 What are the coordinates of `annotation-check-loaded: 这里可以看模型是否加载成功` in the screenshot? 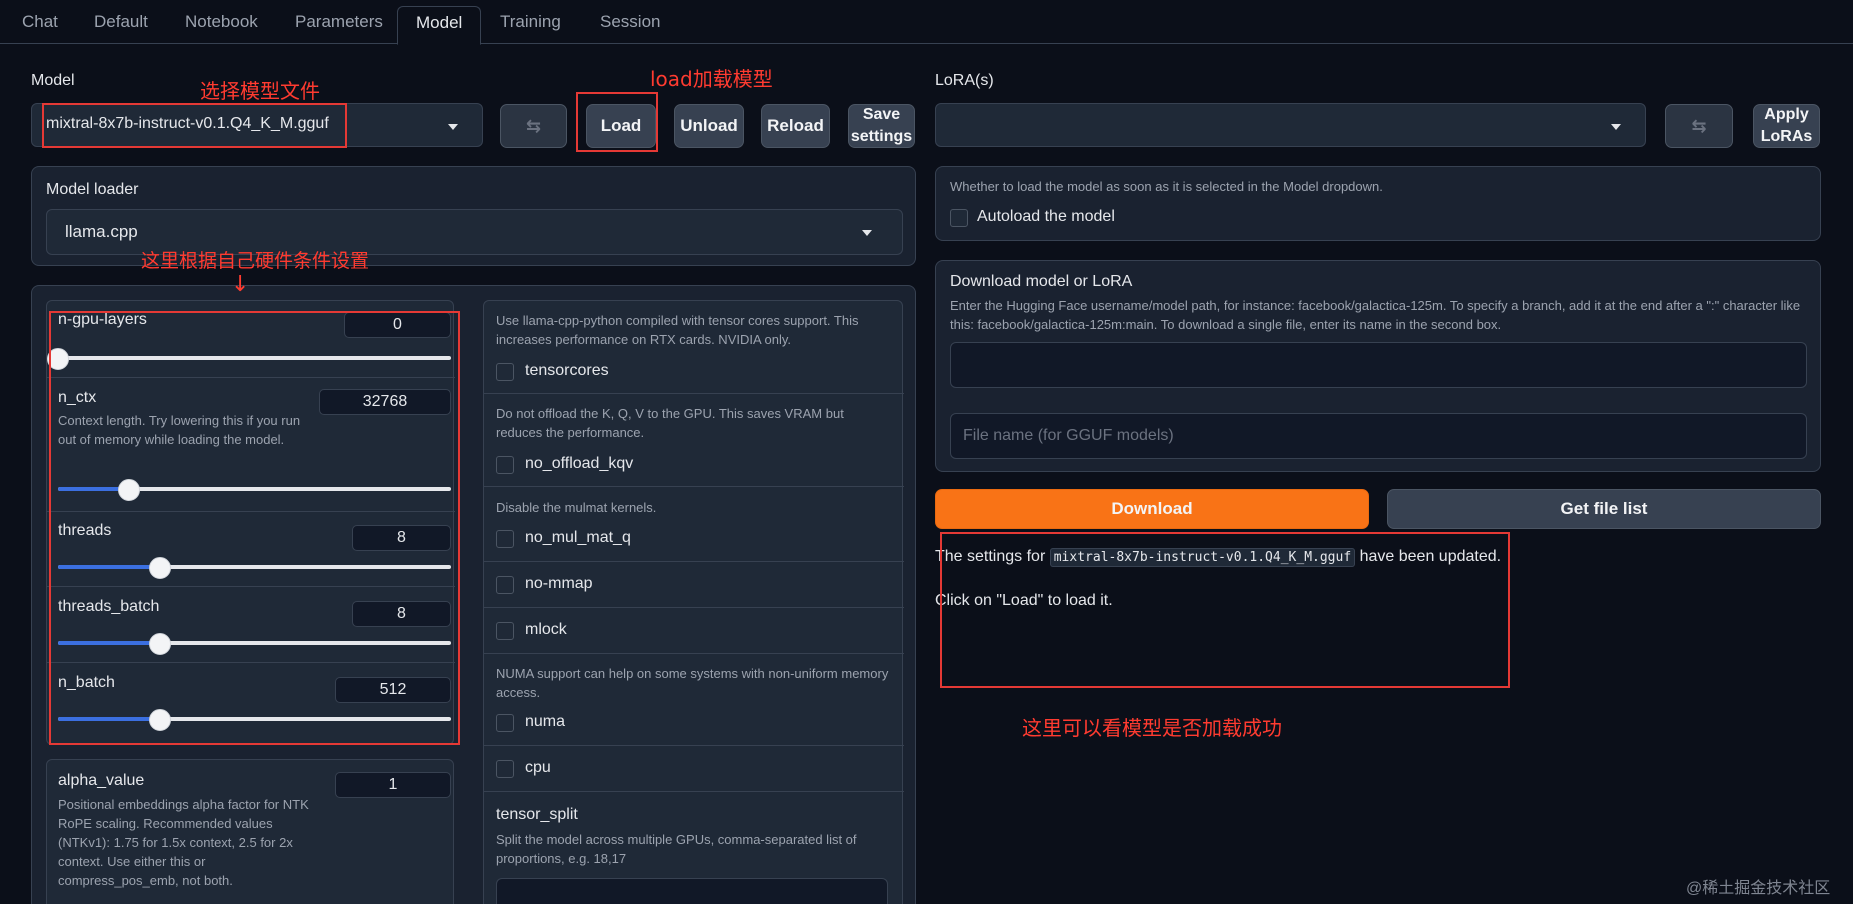 It's located at (1152, 728).